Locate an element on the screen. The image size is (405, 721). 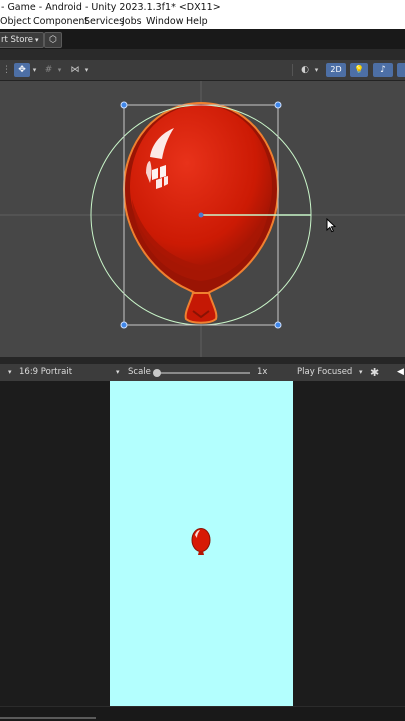
game-canvas is located at coordinates (201, 541).